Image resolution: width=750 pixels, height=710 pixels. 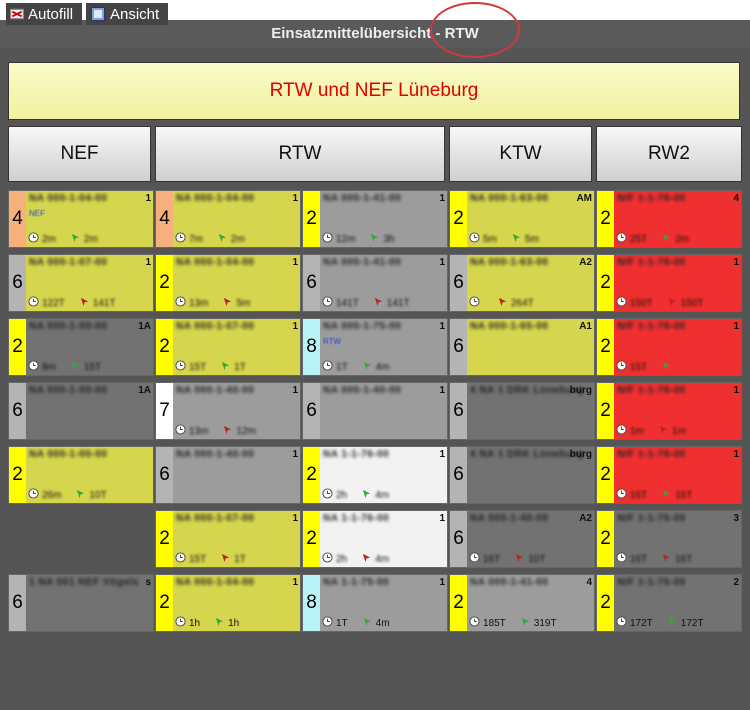 What do you see at coordinates (530, 603) in the screenshot?
I see `vehicle-body: NA 000-1-41-00 4 185T 319T` at bounding box center [530, 603].